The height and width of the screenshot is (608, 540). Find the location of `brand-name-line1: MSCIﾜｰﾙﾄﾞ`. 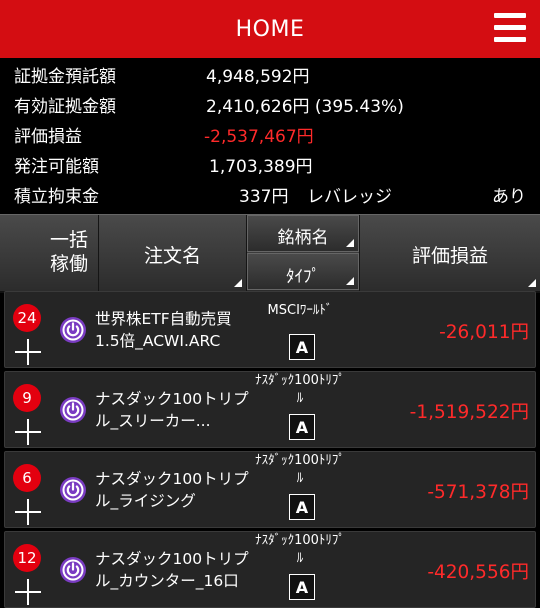

brand-name-line1: MSCIﾜｰﾙﾄﾞ is located at coordinates (300, 310).